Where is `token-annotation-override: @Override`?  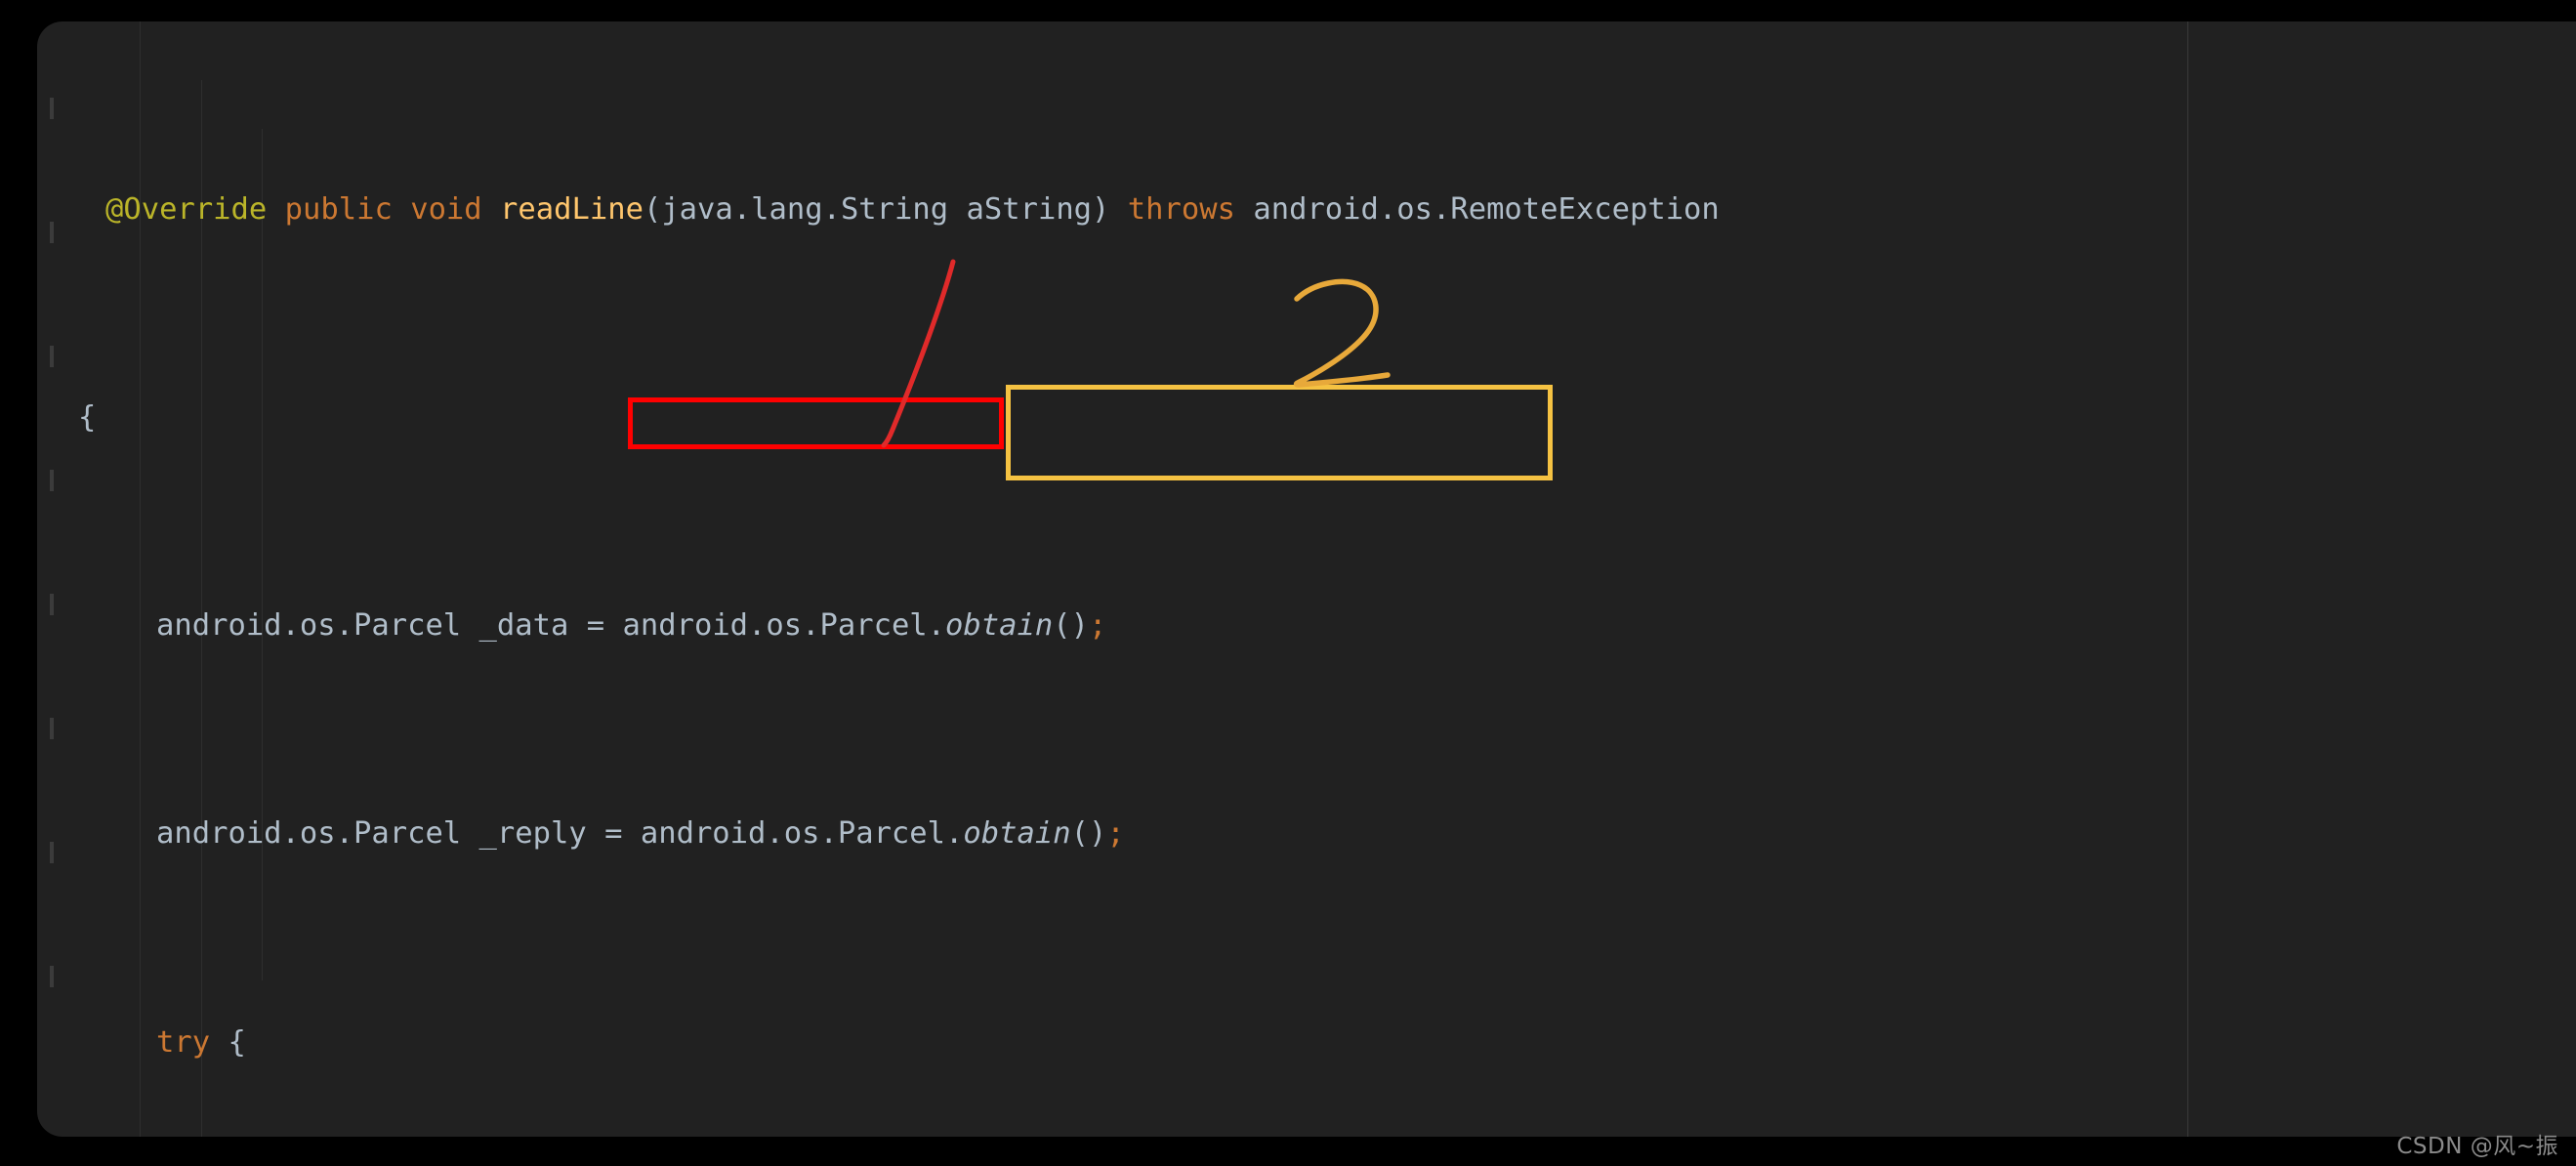
token-annotation-override: @Override is located at coordinates (186, 209).